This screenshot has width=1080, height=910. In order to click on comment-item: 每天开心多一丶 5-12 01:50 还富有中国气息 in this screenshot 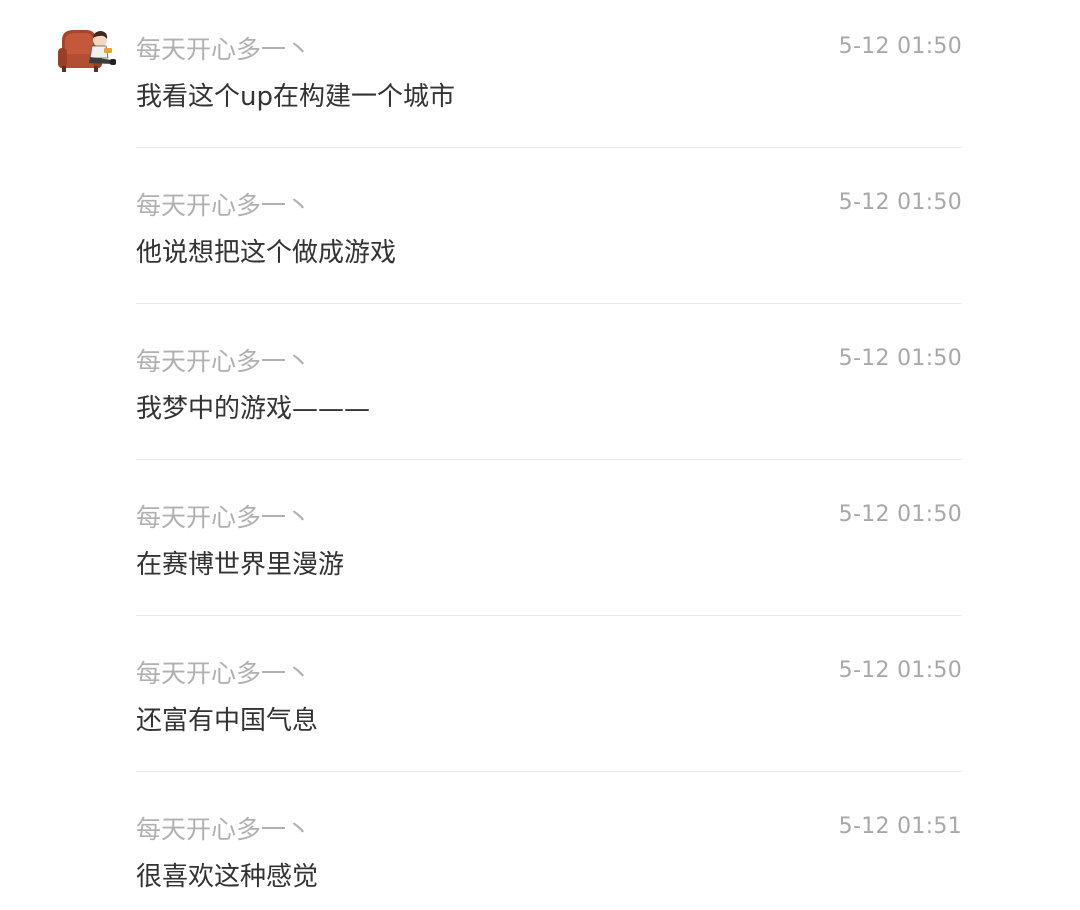, I will do `click(549, 713)`.